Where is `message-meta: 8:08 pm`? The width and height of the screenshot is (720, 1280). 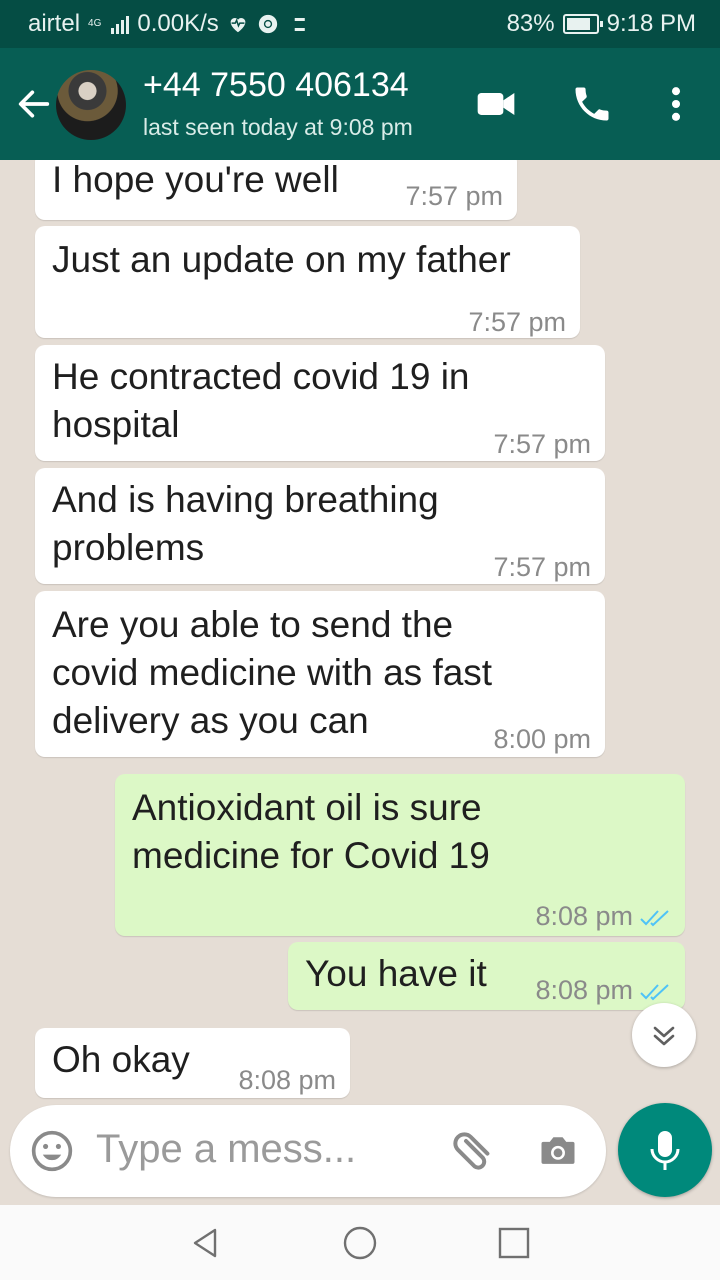 message-meta: 8:08 pm is located at coordinates (603, 916).